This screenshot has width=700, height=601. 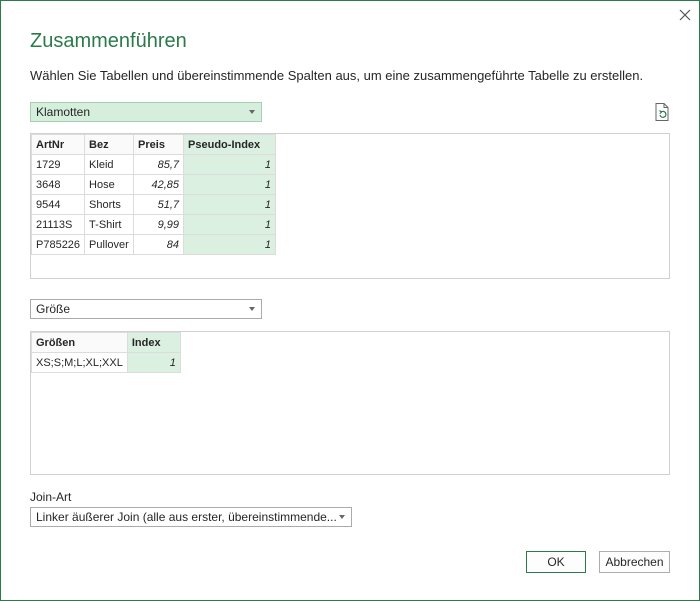 I want to click on cell-preis: 42,85, so click(x=159, y=184).